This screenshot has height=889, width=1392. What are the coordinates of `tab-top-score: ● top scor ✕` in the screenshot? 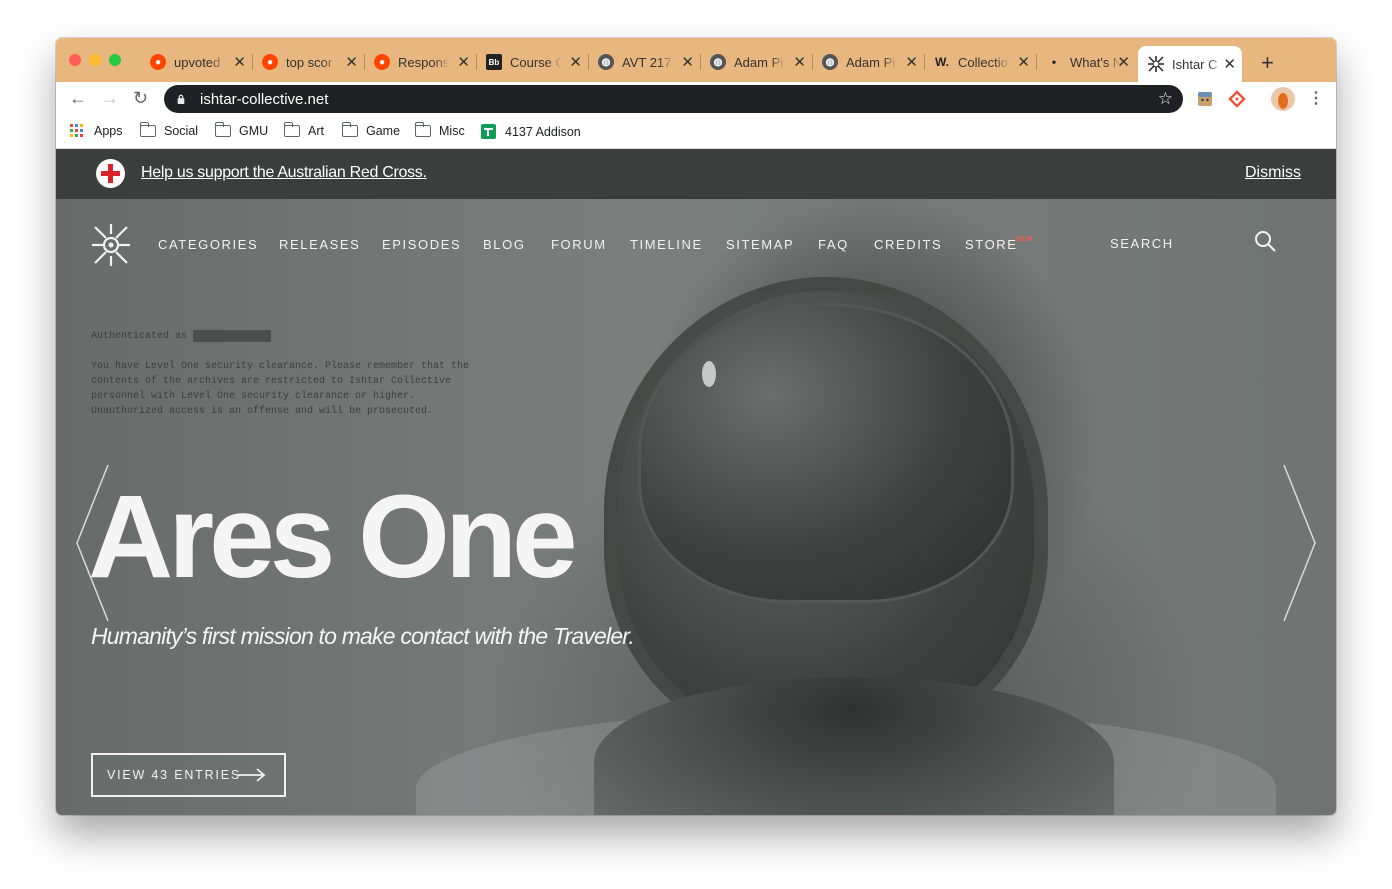 It's located at (308, 62).